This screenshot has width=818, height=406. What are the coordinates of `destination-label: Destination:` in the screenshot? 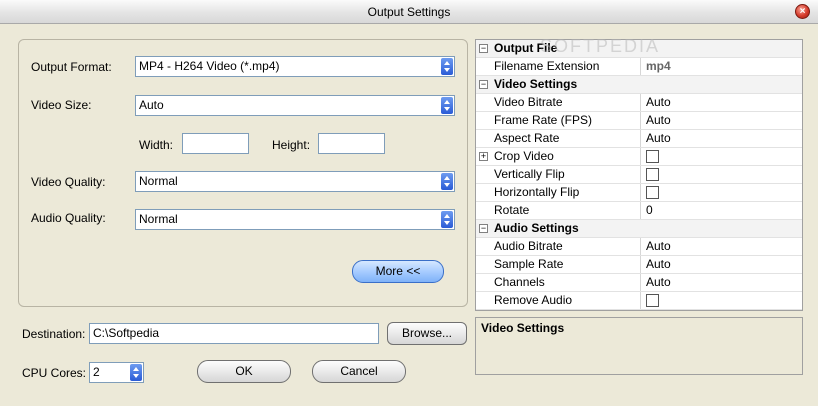 It's located at (54, 334).